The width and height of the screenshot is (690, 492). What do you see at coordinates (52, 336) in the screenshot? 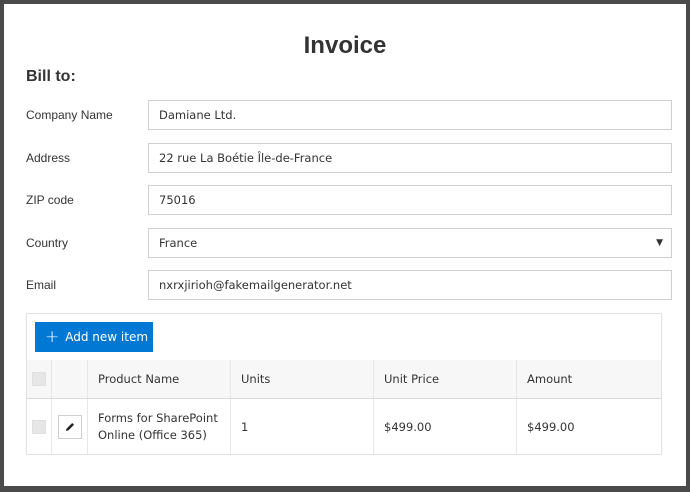
I see `plus-icon: +` at bounding box center [52, 336].